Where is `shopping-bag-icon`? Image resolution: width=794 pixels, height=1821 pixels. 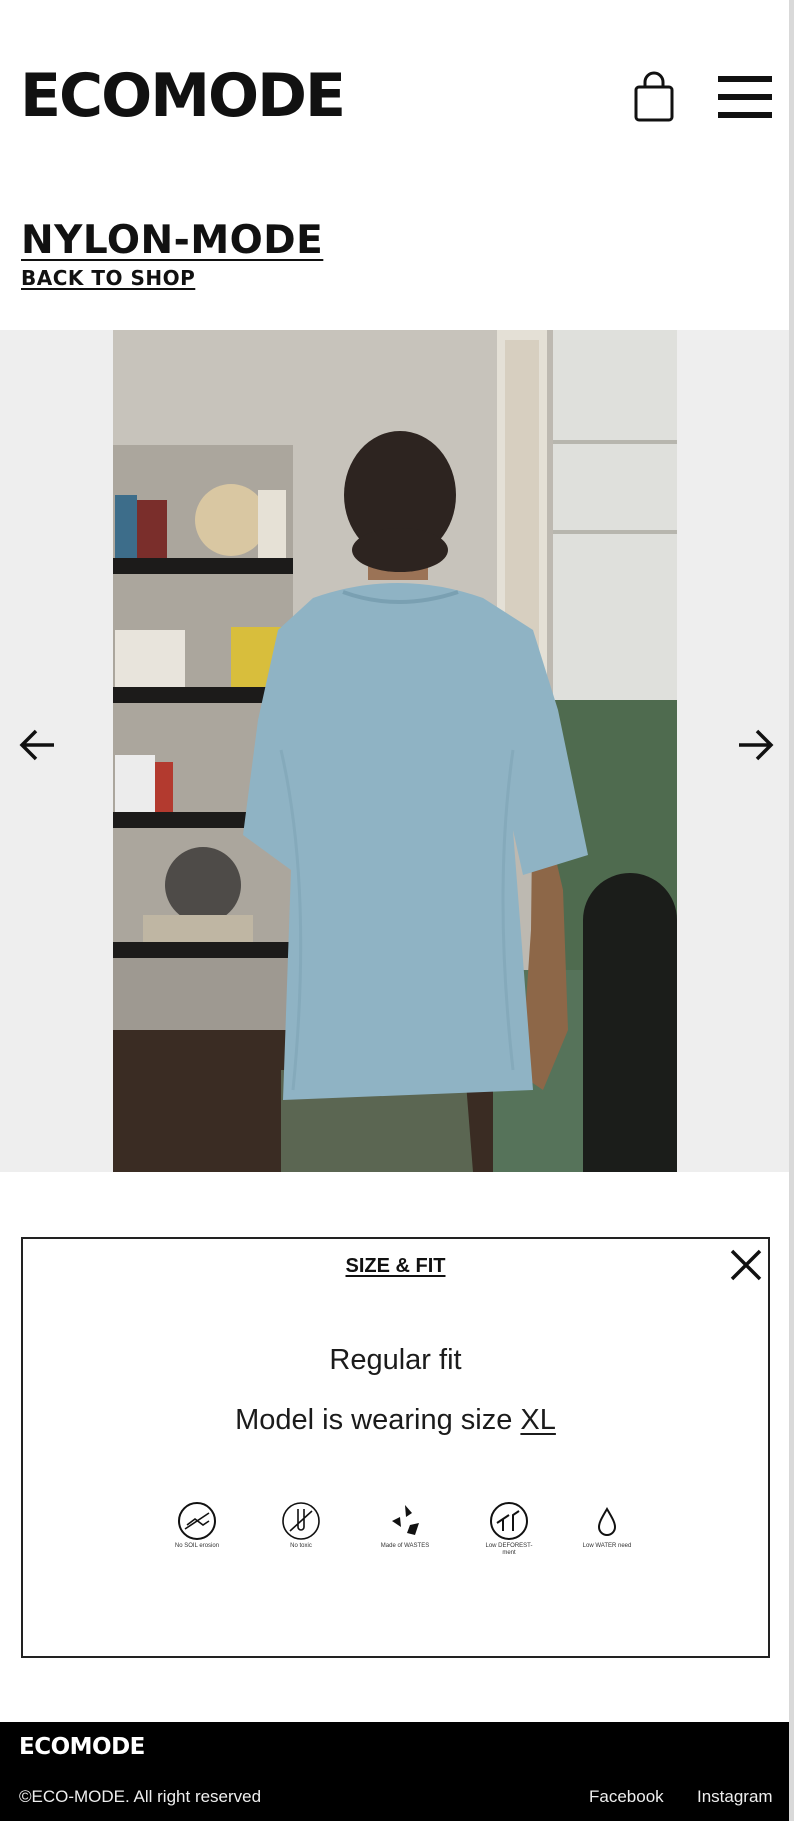 shopping-bag-icon is located at coordinates (654, 96).